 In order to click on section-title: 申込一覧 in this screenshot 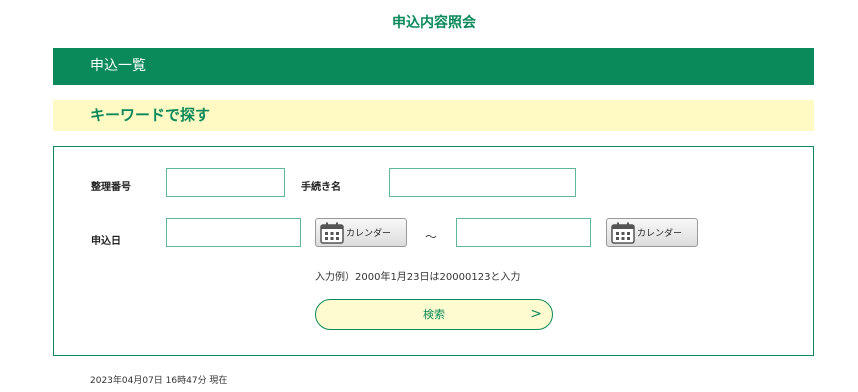, I will do `click(118, 66)`.